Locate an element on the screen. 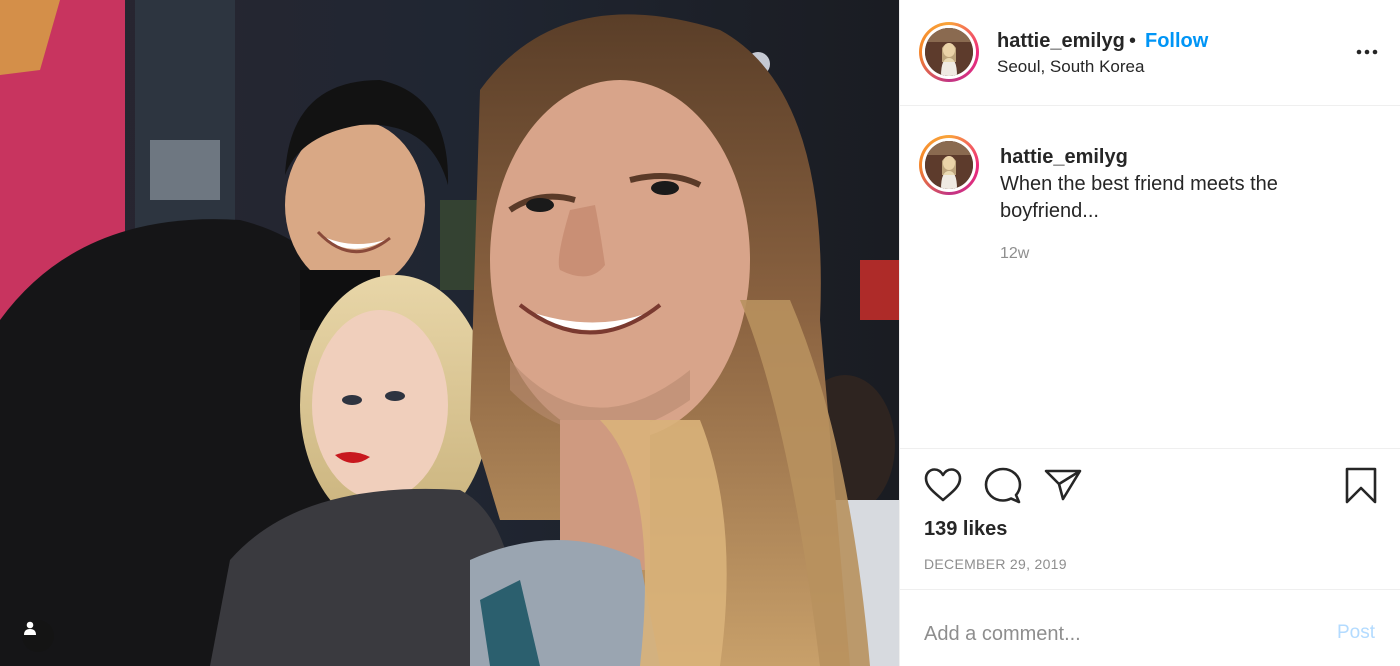 This screenshot has height=666, width=1400. comment-button is located at coordinates (1003, 487).